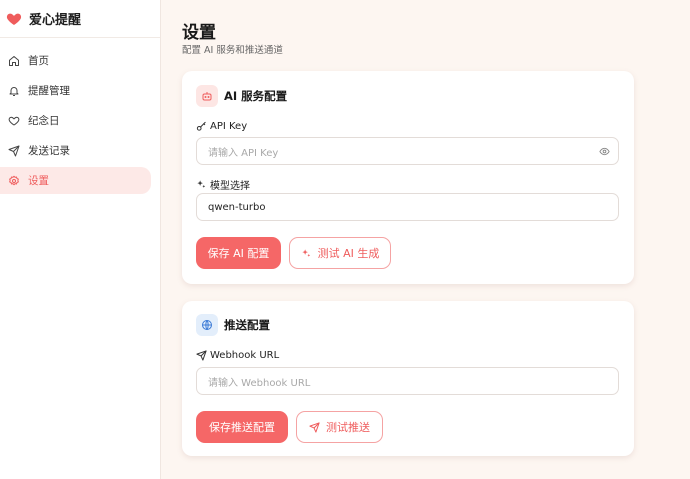 The width and height of the screenshot is (690, 479). I want to click on push-card-header: 推送配置, so click(233, 325).